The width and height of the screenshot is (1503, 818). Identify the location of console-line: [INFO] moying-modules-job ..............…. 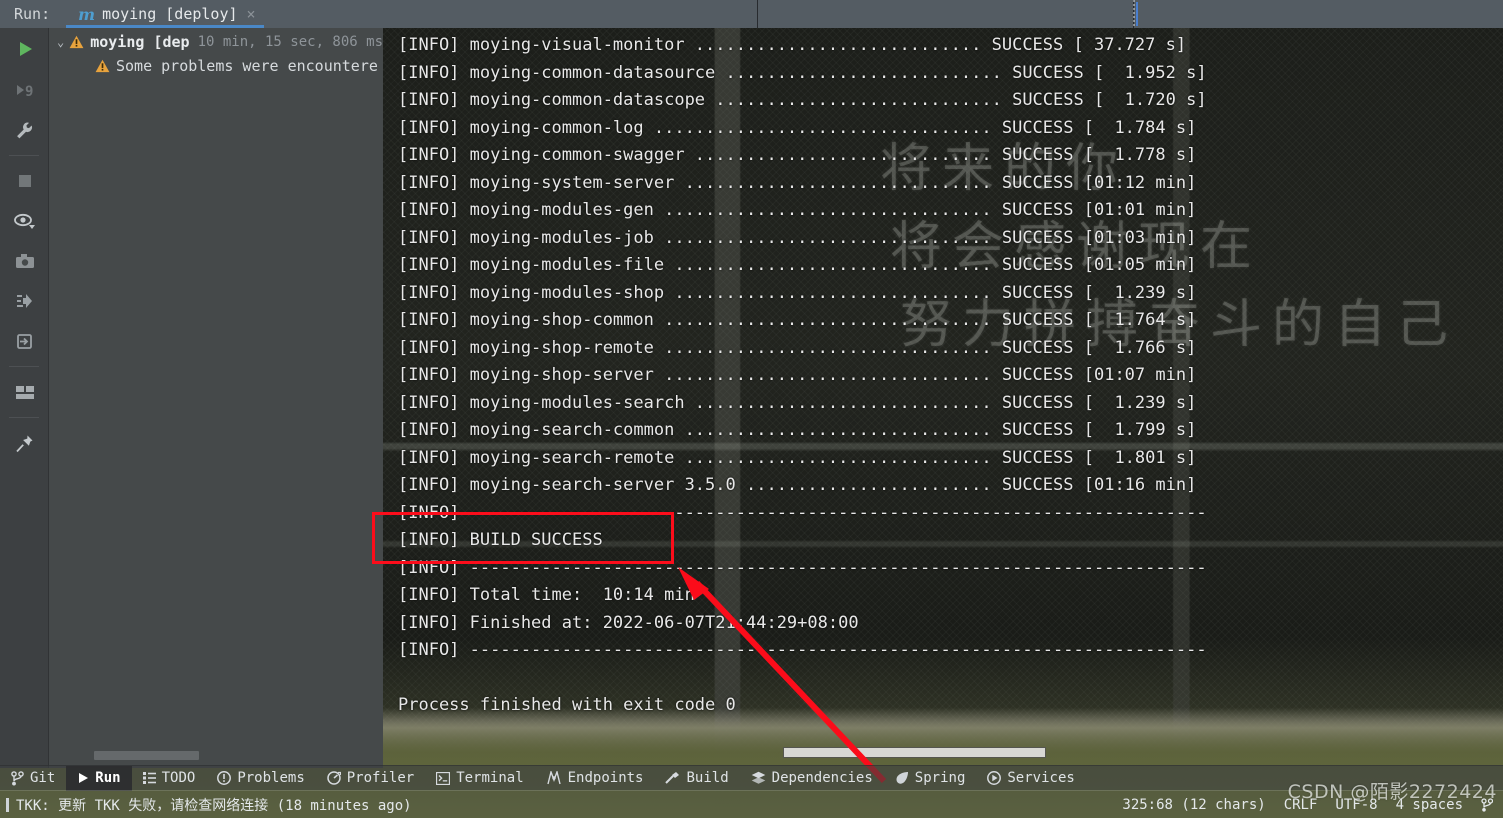
(797, 237).